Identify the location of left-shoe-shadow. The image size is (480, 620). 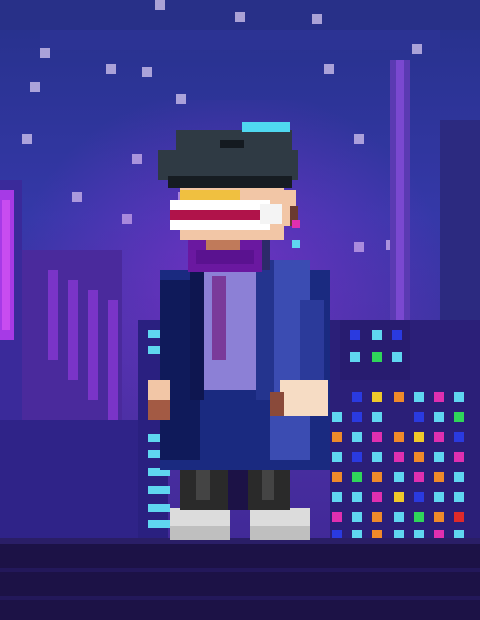
(200, 533).